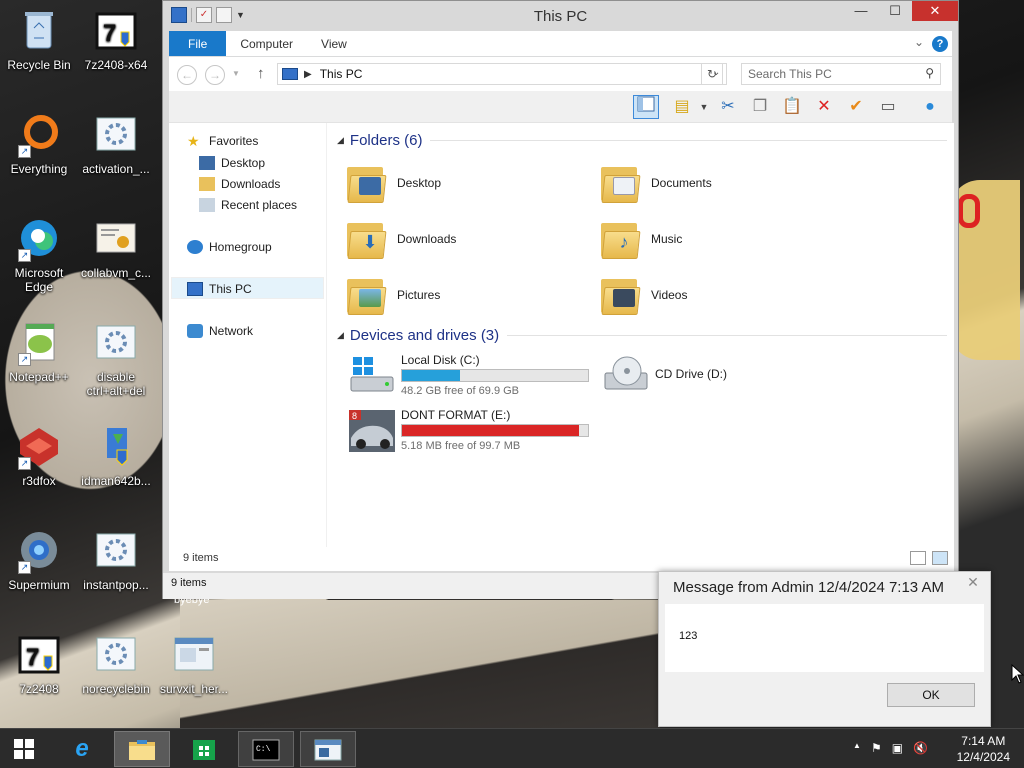  Describe the element at coordinates (940, 44) in the screenshot. I see `help-icon: ?` at that location.